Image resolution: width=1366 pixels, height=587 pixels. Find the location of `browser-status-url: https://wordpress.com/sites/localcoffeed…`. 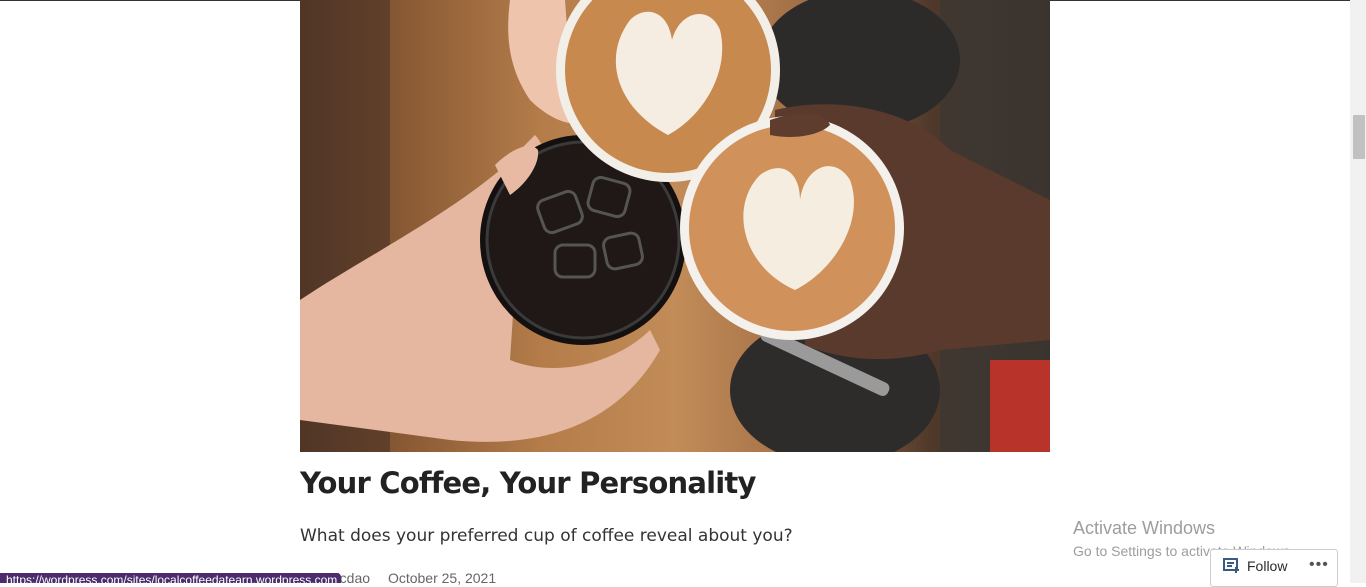

browser-status-url: https://wordpress.com/sites/localcoffeed… is located at coordinates (170, 578).